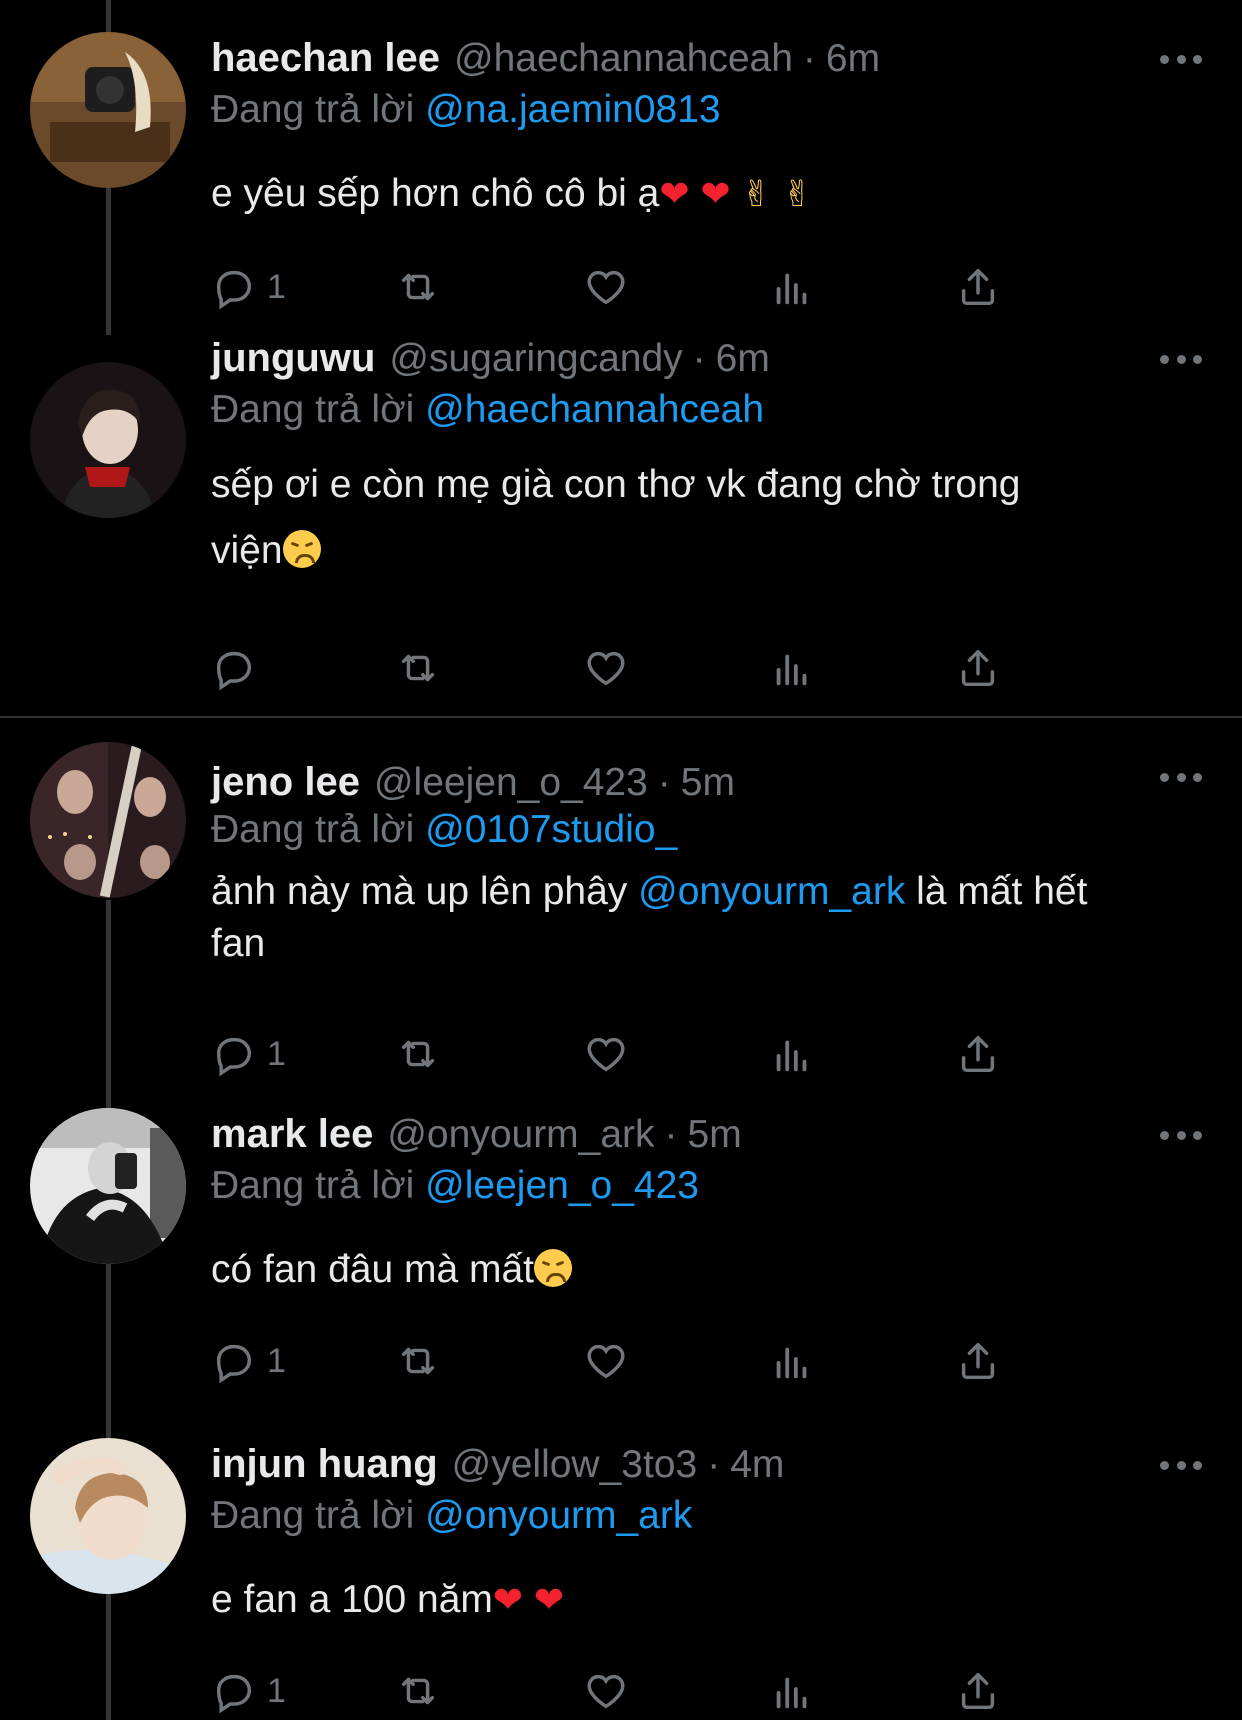 The width and height of the screenshot is (1242, 1720). What do you see at coordinates (373, 1269) in the screenshot?
I see `tweet-text-part: có fan đâu mà mất` at bounding box center [373, 1269].